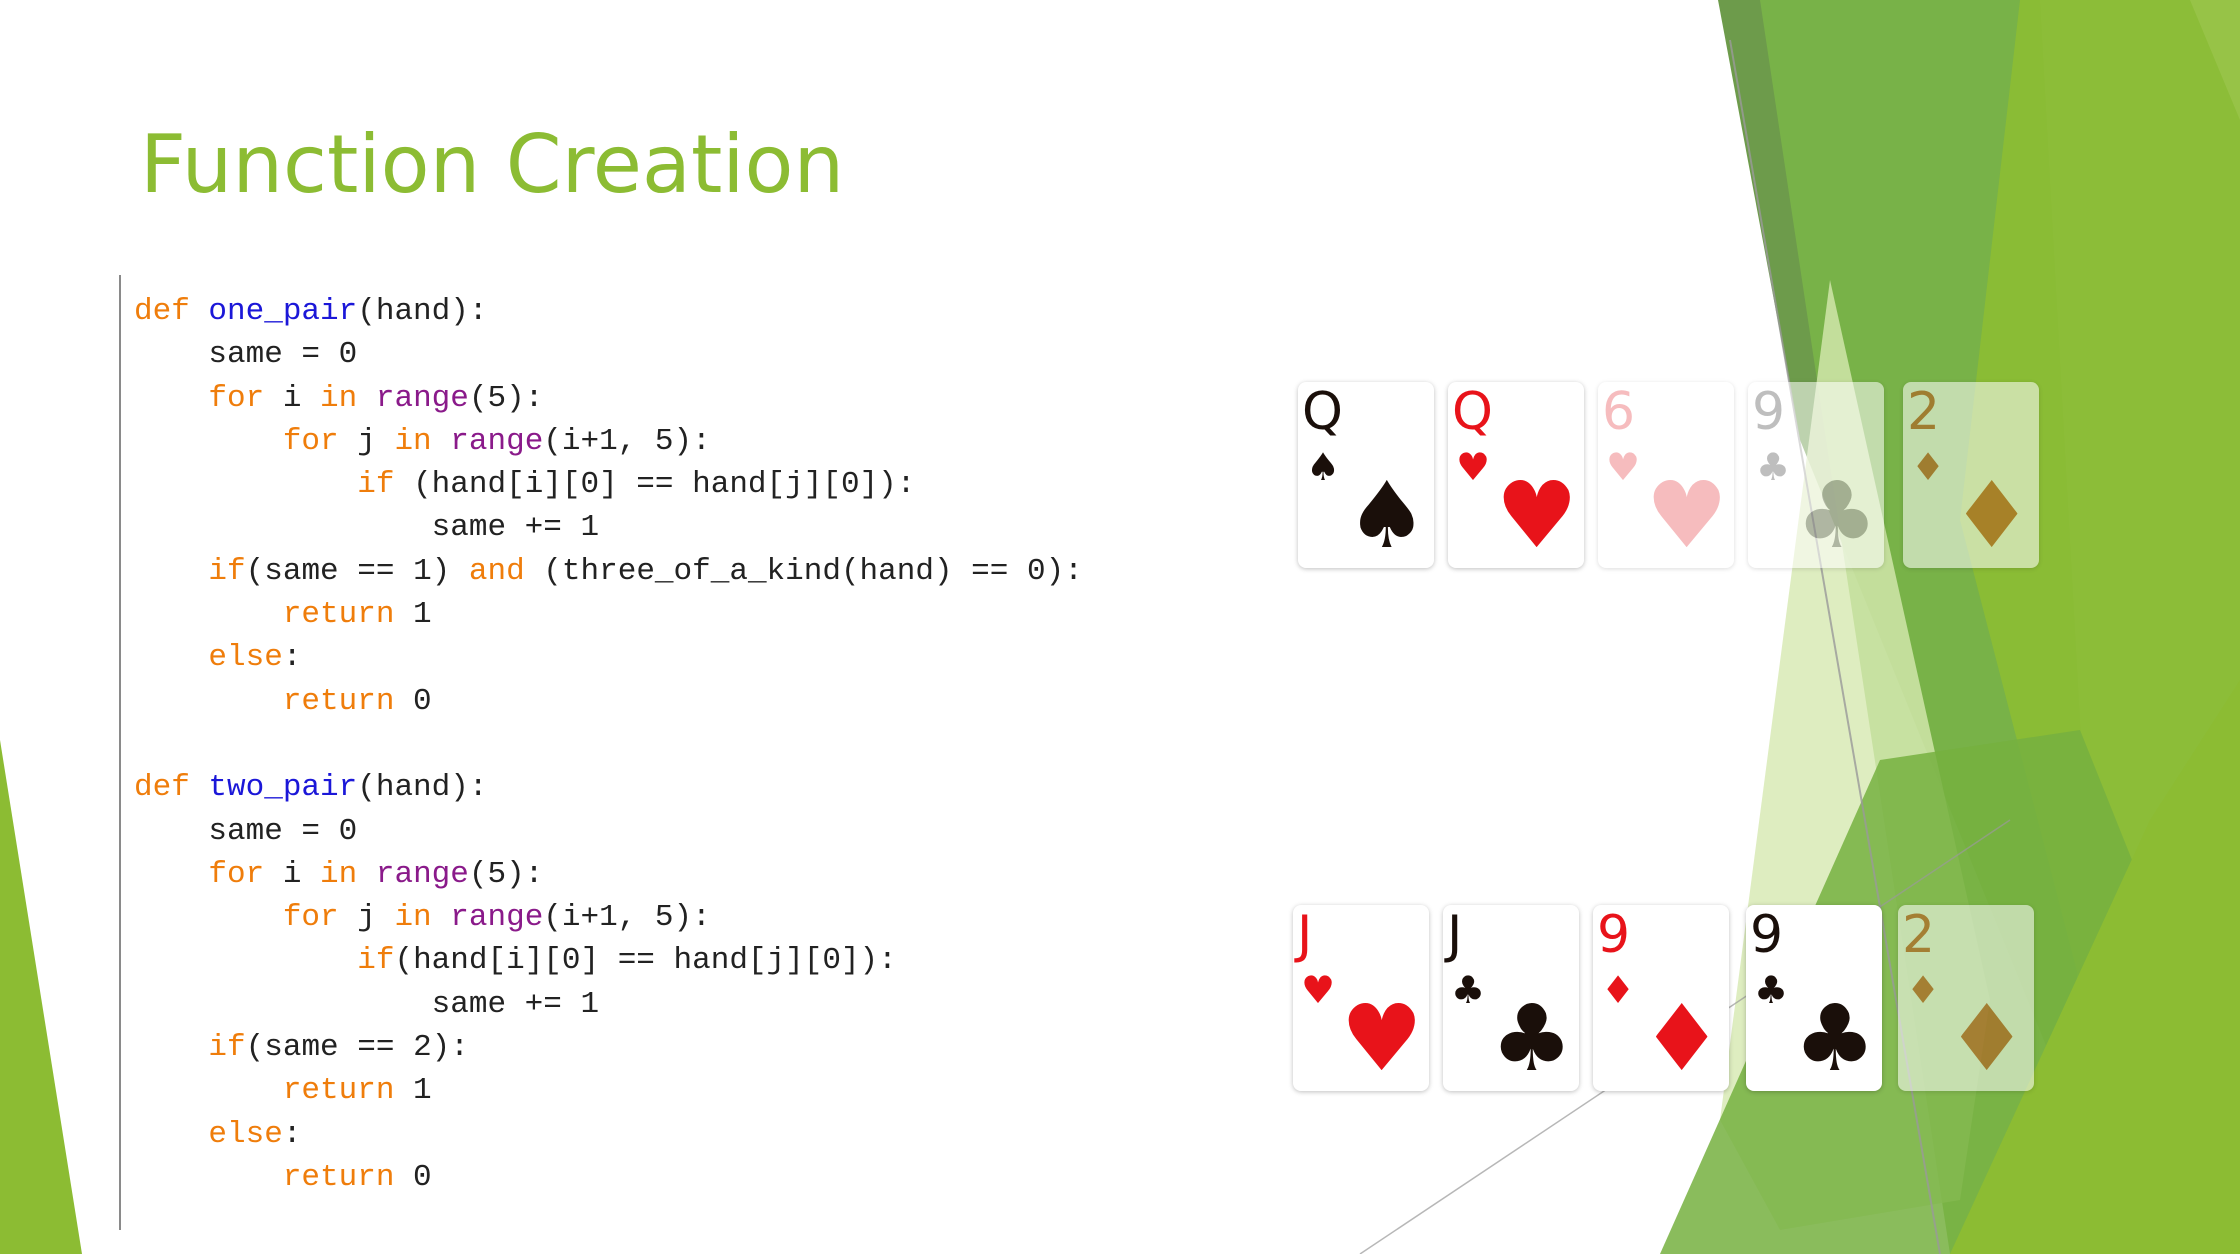 The image size is (2240, 1254). I want to click on code-token: i, so click(292, 874).